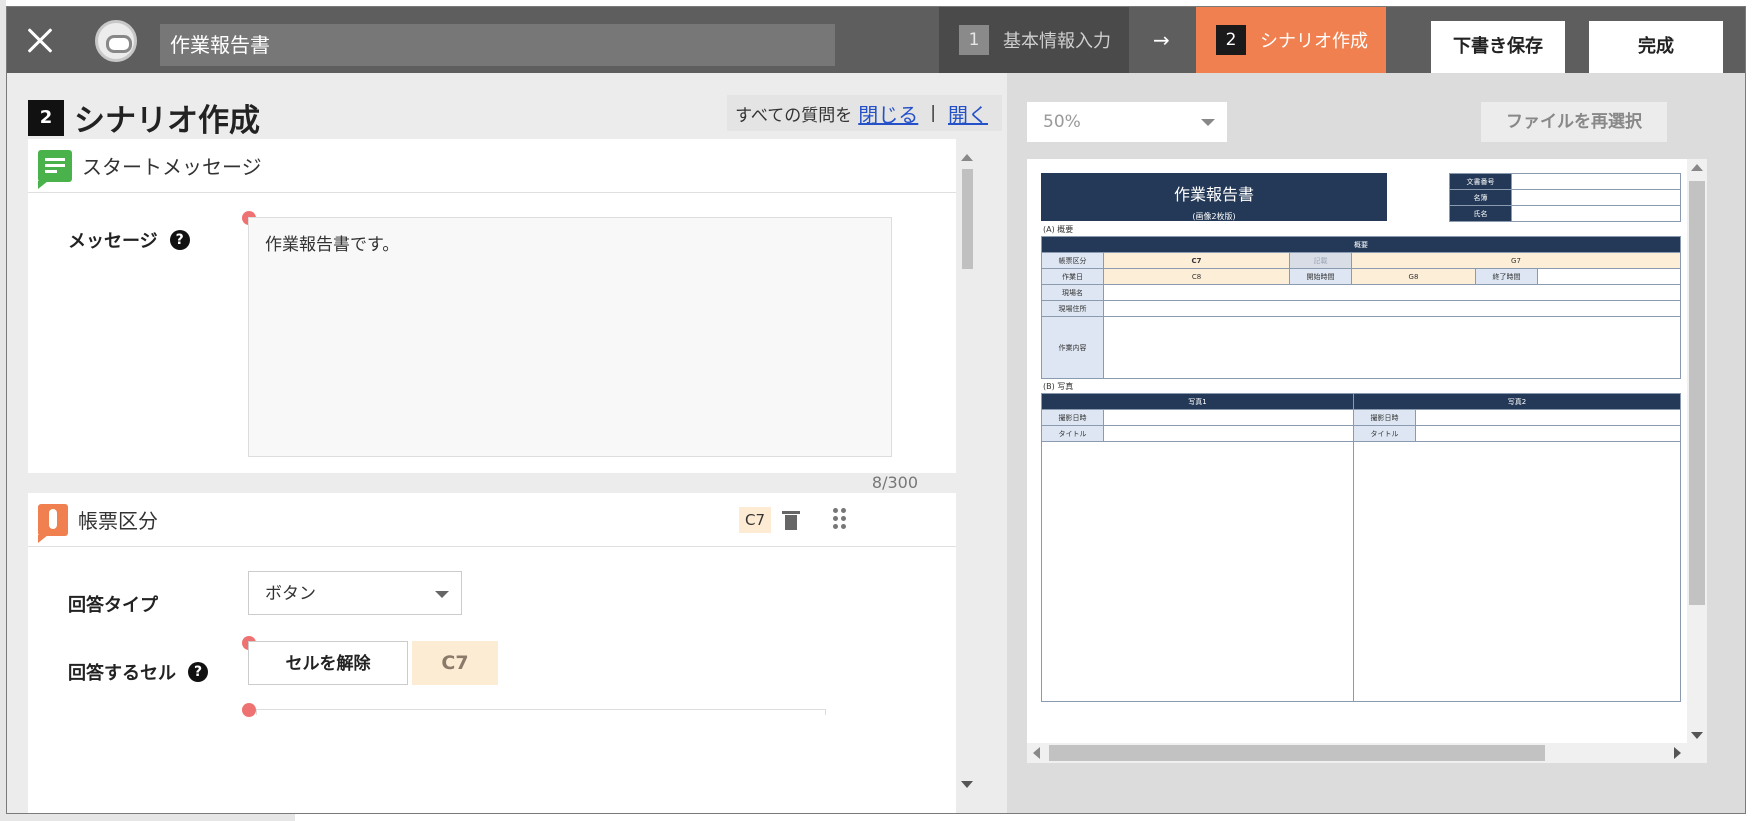 The image size is (1755, 821). I want to click on release-cell-button: セルを解除, so click(328, 663).